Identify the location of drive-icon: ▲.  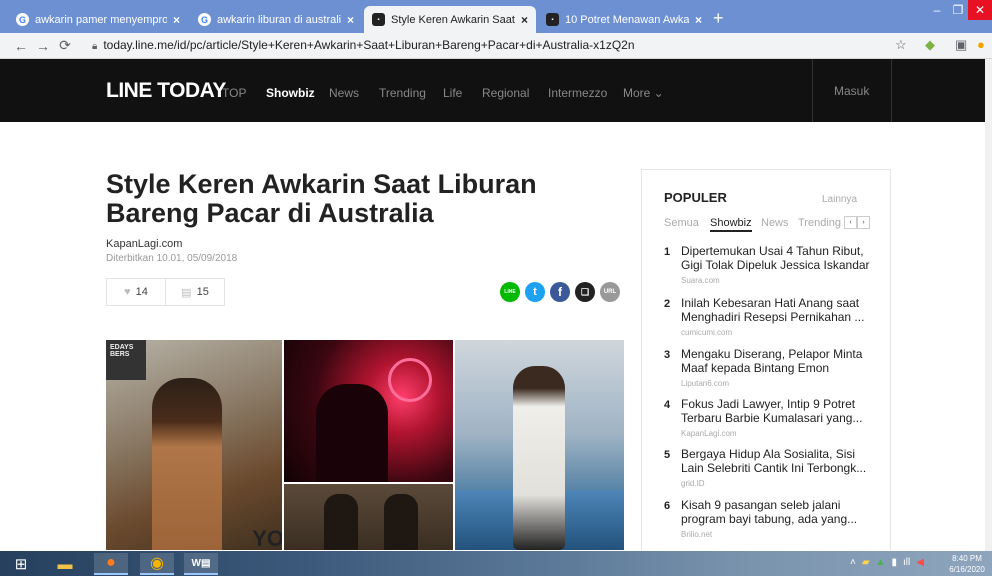
(881, 562).